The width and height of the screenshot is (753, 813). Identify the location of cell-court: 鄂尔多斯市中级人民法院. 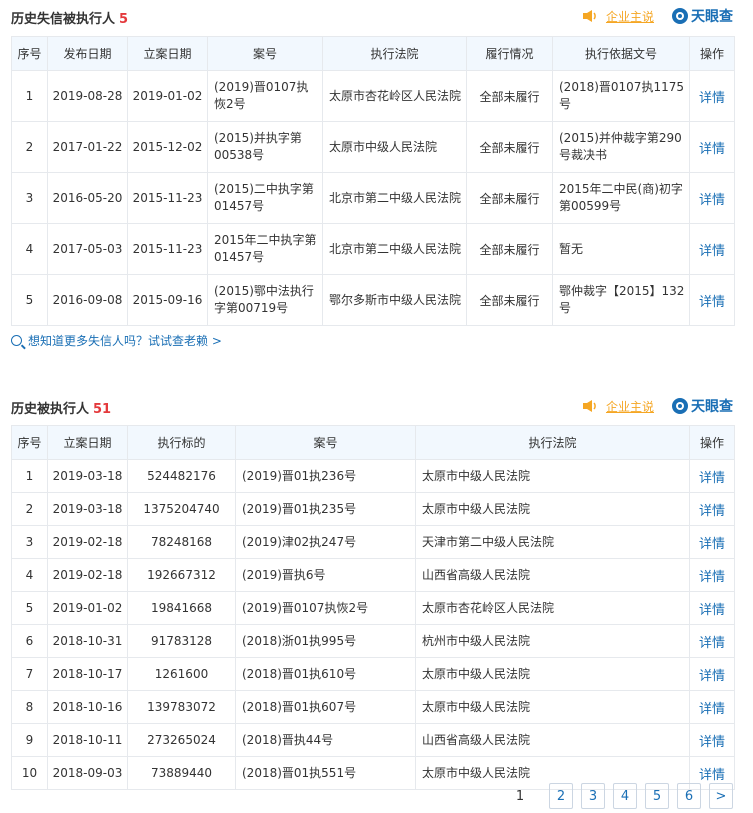
(394, 300).